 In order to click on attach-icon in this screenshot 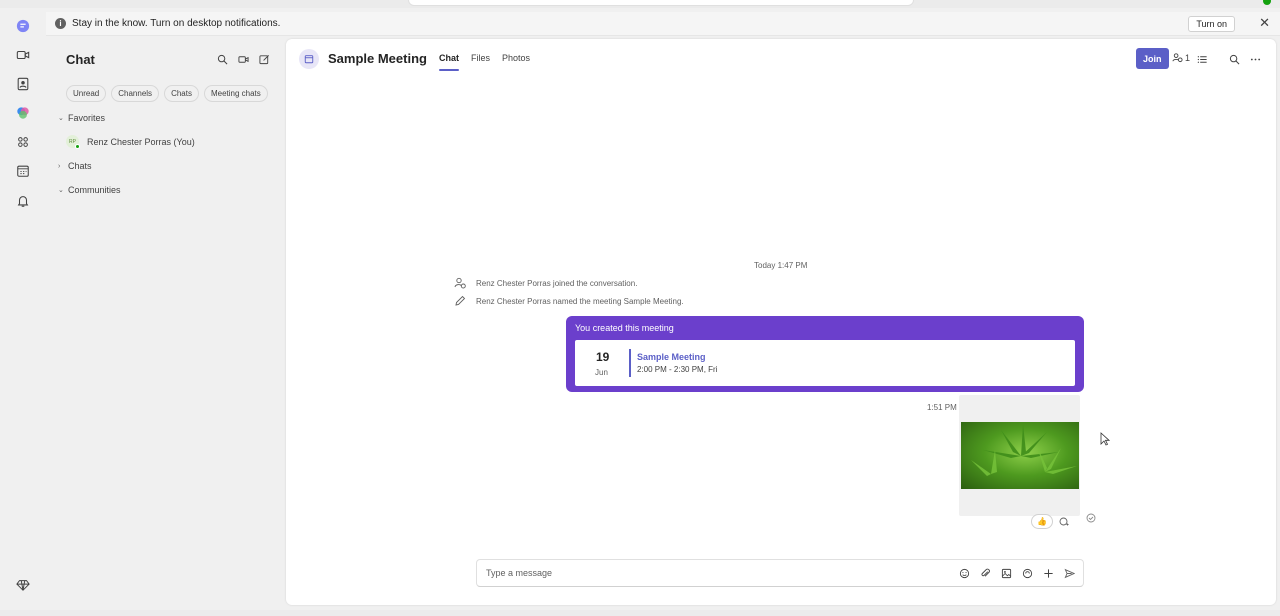, I will do `click(985, 573)`.